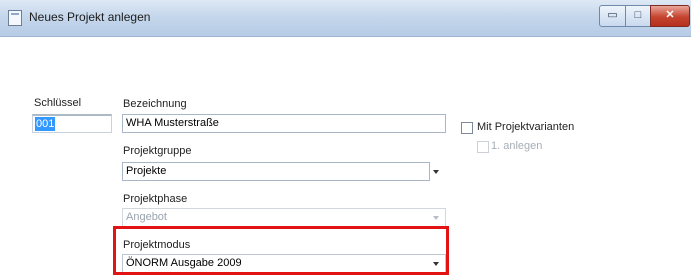  Describe the element at coordinates (526, 127) in the screenshot. I see `variants-label: Mit Projektvarianten` at that location.